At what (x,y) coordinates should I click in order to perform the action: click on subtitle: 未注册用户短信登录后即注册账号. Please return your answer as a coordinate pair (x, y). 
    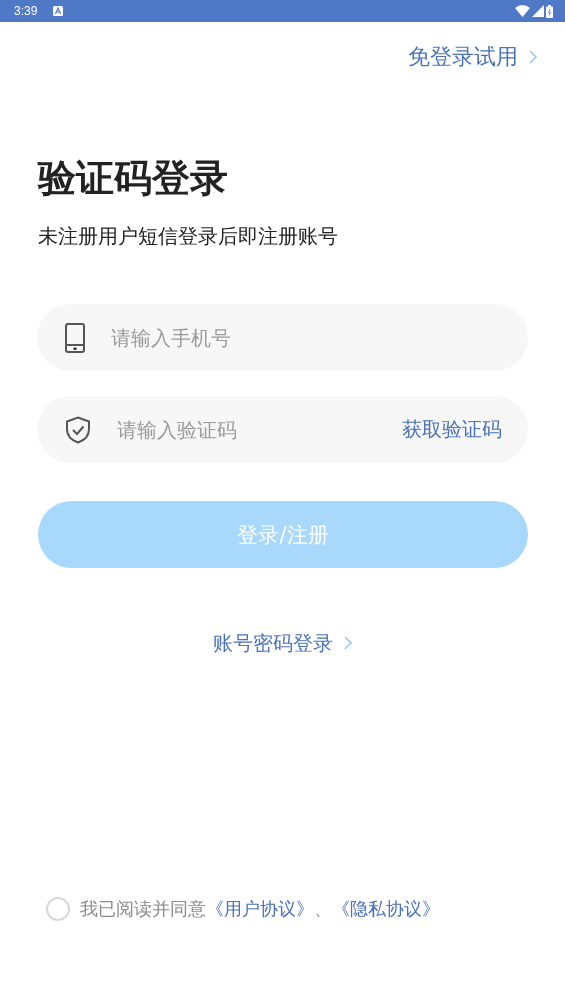
    Looking at the image, I should click on (188, 236).